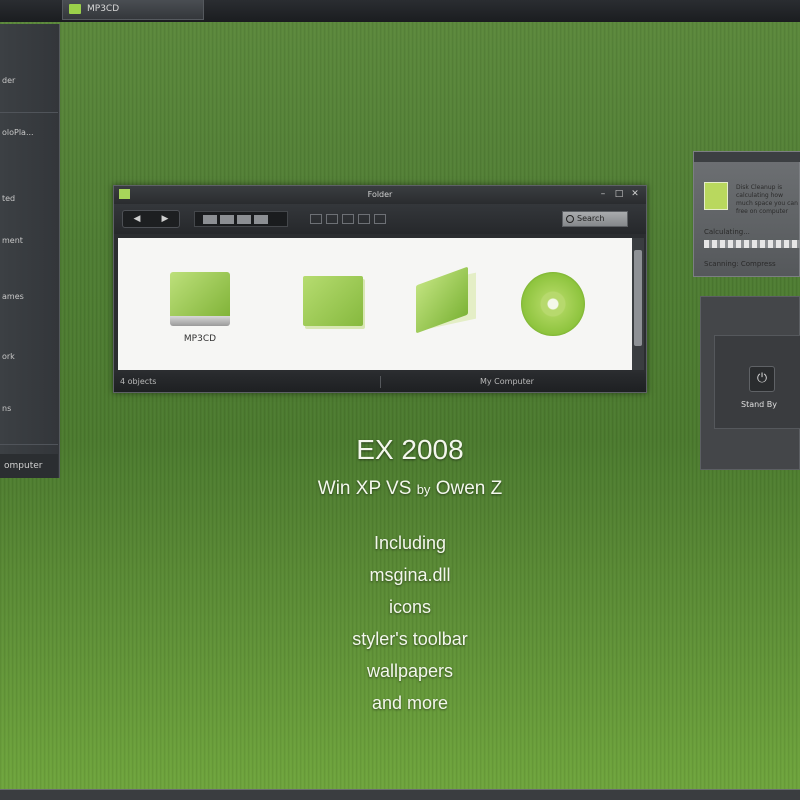 The width and height of the screenshot is (800, 800). What do you see at coordinates (29, 357) in the screenshot?
I see `start-menu-item: ork` at bounding box center [29, 357].